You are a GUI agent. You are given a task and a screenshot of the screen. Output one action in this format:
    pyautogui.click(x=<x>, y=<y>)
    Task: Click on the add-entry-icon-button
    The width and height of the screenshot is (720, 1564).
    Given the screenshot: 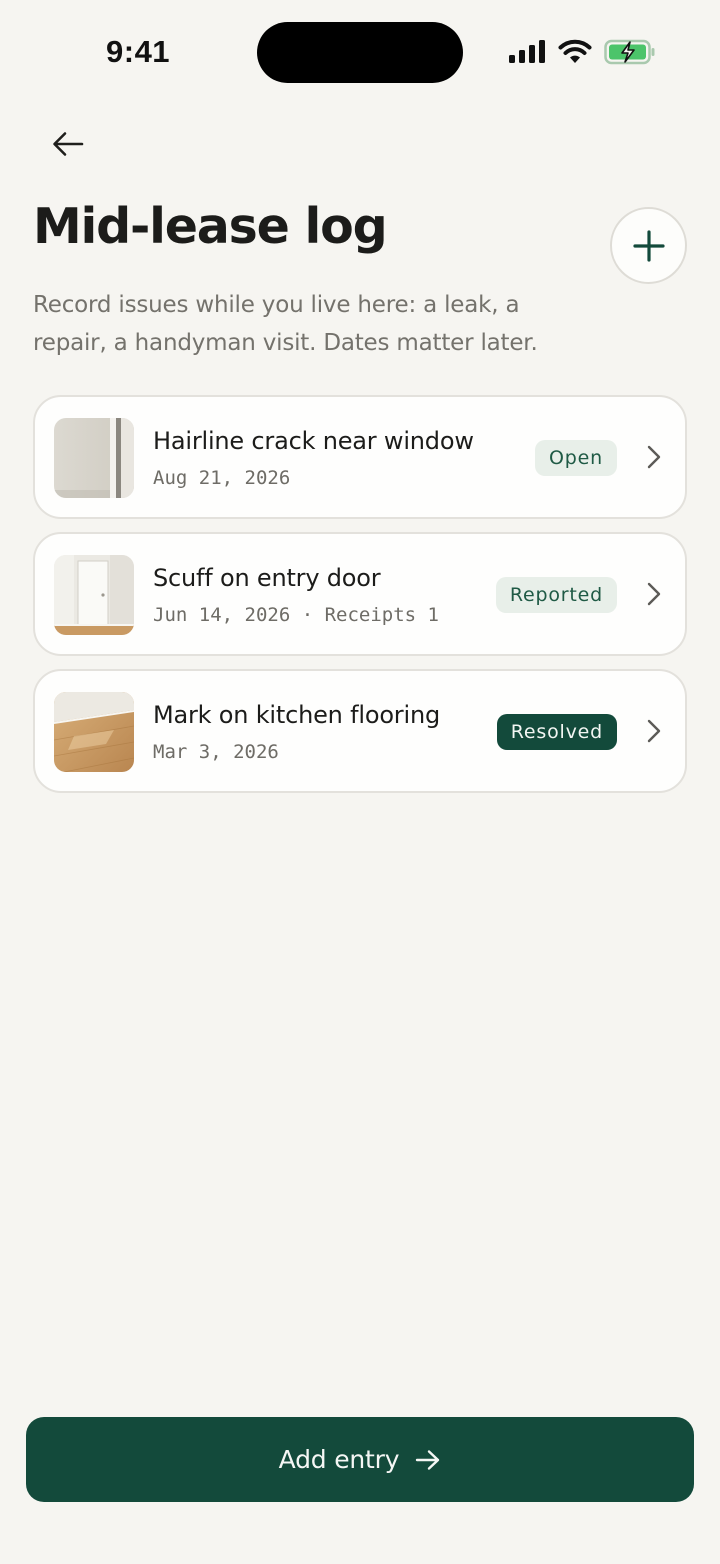 What is the action you would take?
    pyautogui.click(x=648, y=245)
    